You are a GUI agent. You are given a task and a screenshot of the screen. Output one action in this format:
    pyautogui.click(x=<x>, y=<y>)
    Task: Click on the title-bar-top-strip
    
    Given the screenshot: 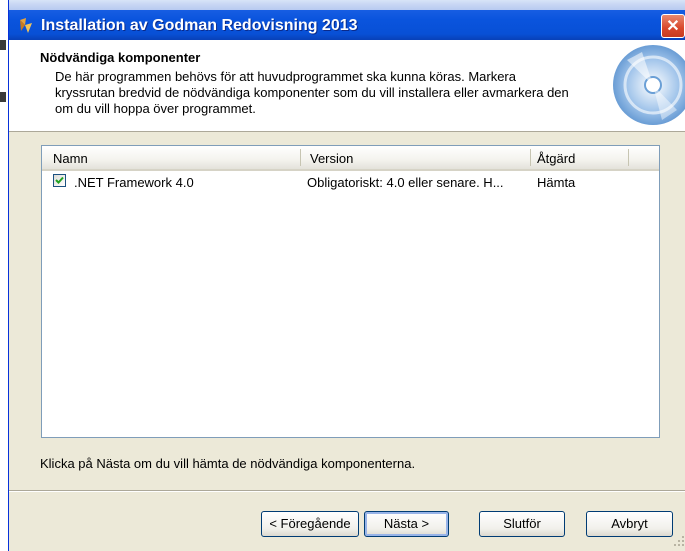 What is the action you would take?
    pyautogui.click(x=347, y=5)
    